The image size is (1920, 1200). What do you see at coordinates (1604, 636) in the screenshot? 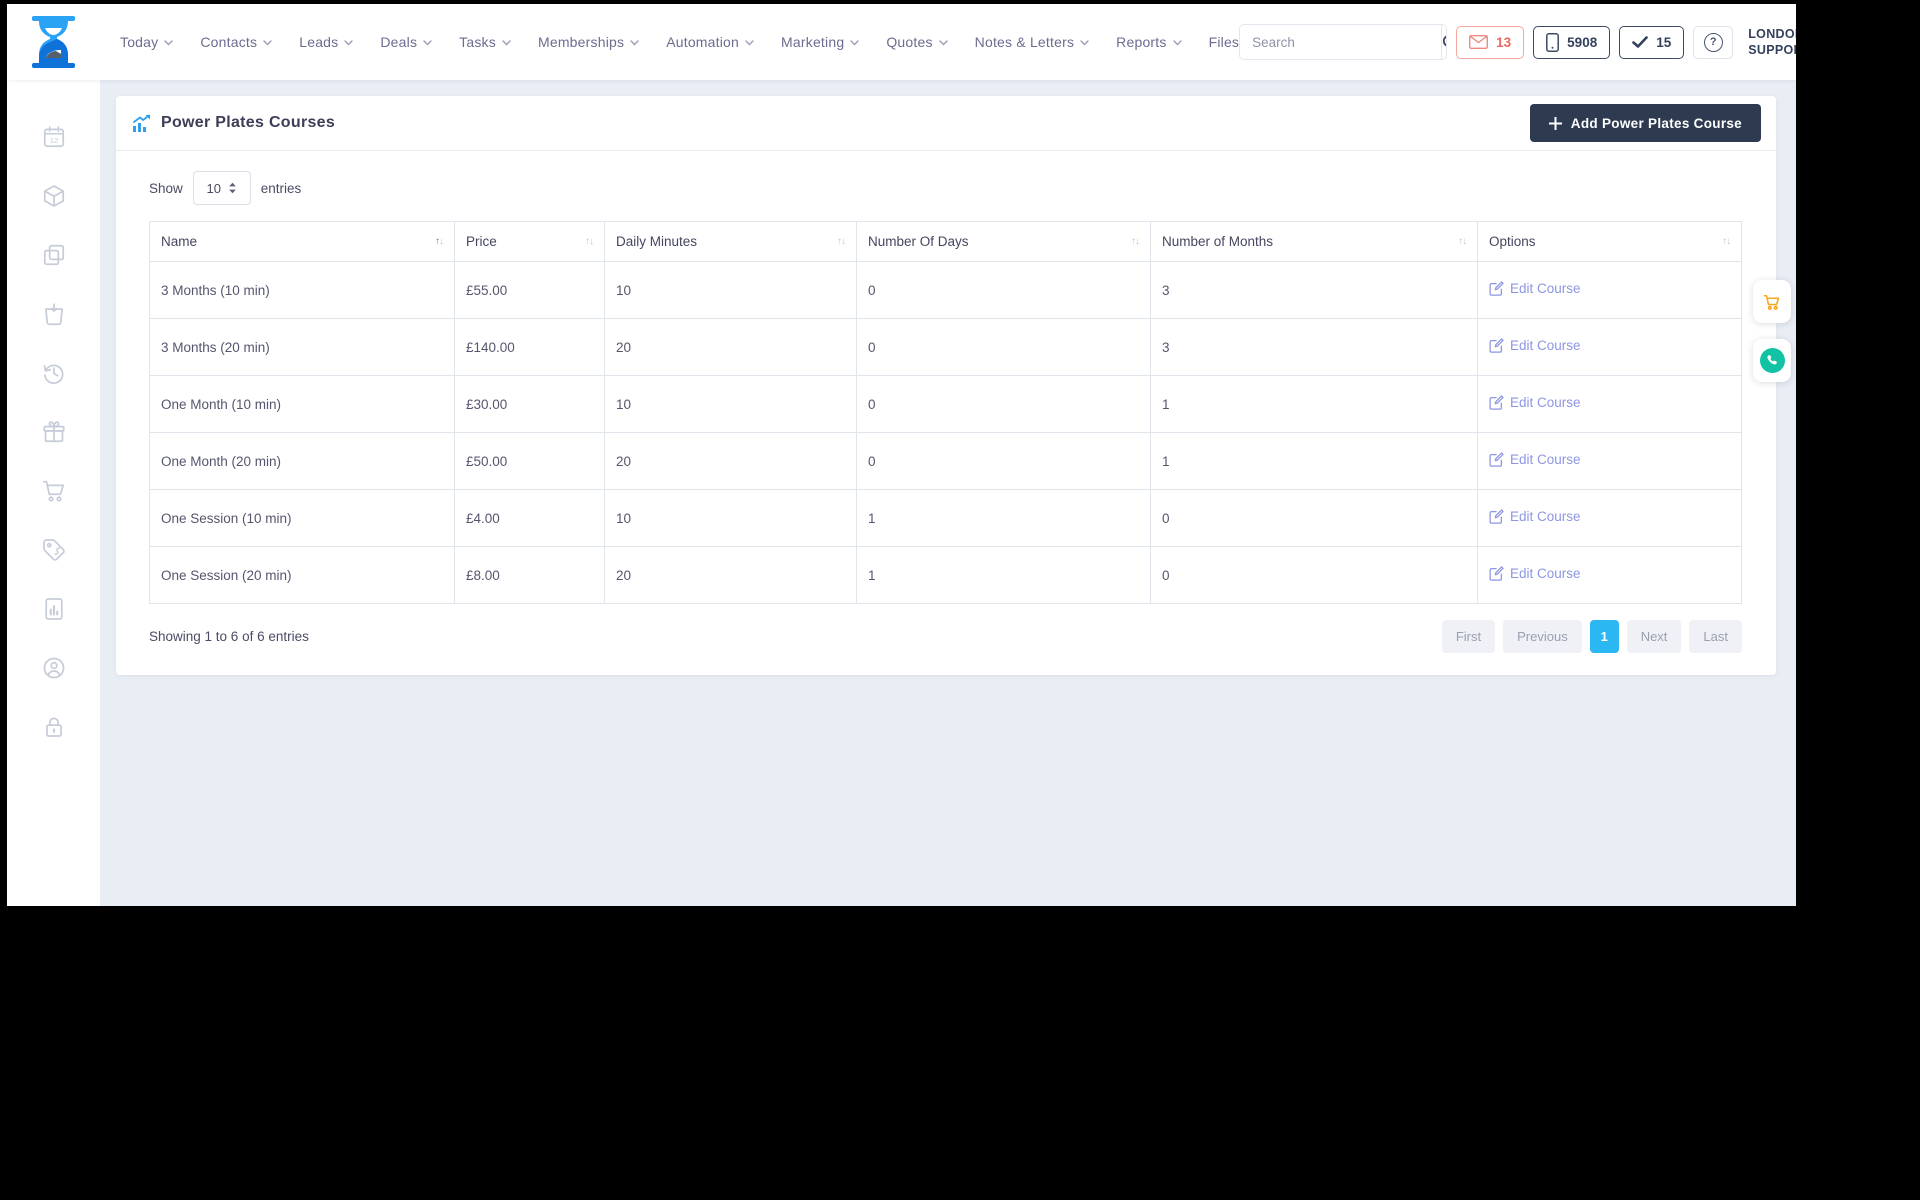
I see `pagination-page-1-button: 1` at bounding box center [1604, 636].